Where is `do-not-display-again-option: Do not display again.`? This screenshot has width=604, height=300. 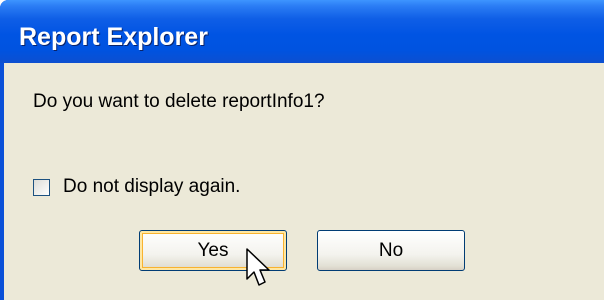
do-not-display-again-option: Do not display again. is located at coordinates (136, 187).